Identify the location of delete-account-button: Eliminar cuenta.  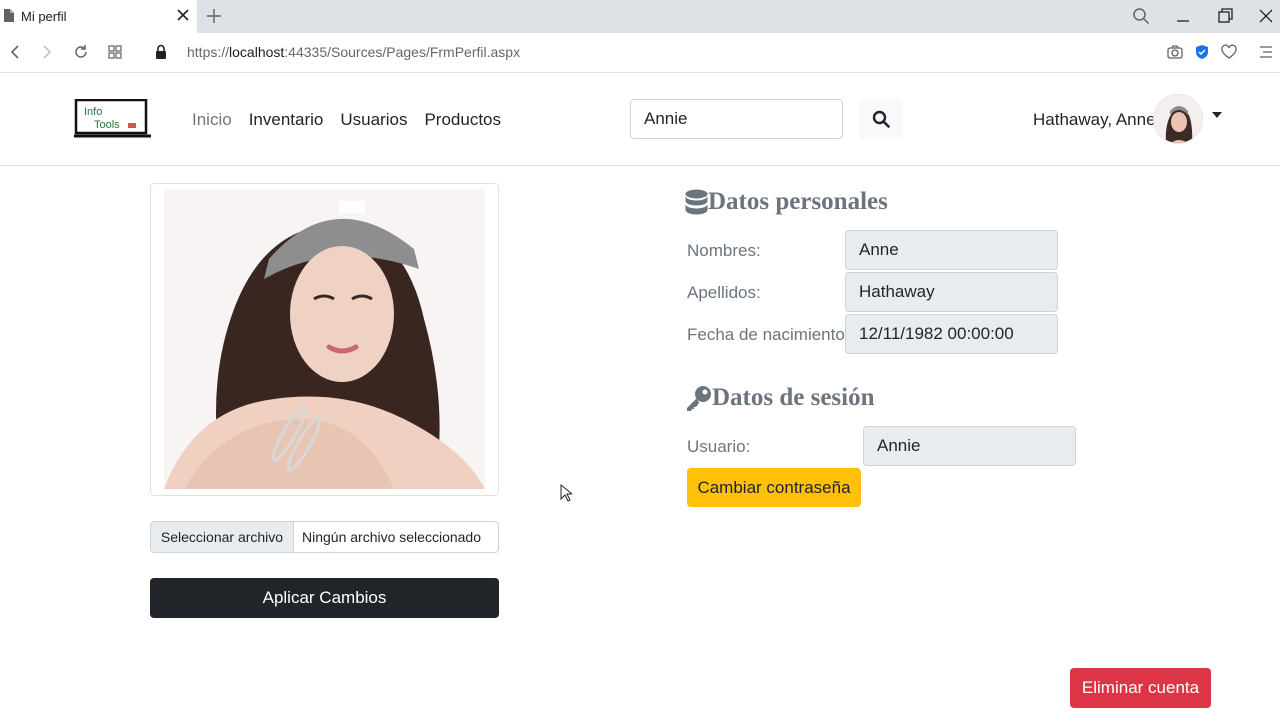
(1140, 688).